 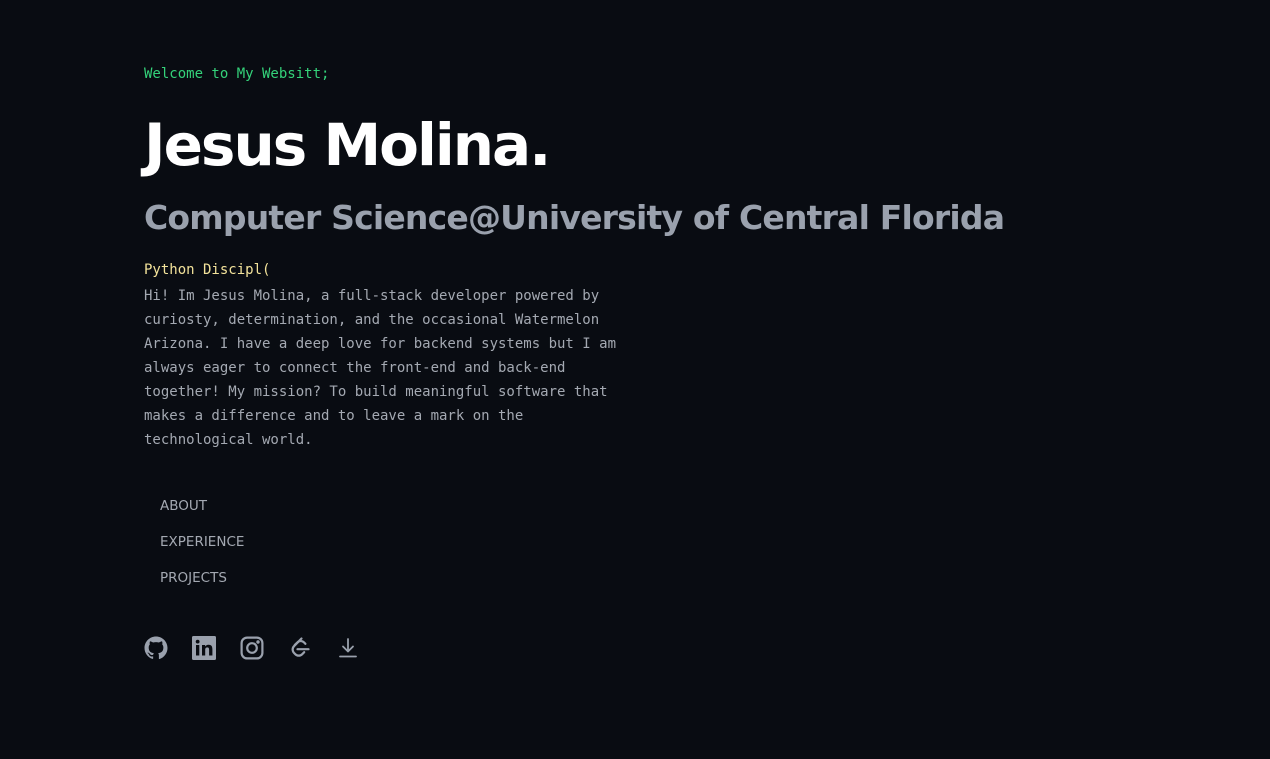 I want to click on nav-item-about: ABOUT, so click(x=202, y=512).